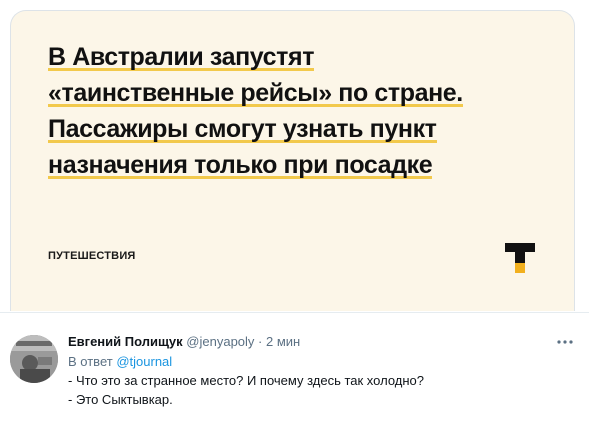  Describe the element at coordinates (308, 362) in the screenshot. I see `reply-context: В ответ @tjournal` at that location.